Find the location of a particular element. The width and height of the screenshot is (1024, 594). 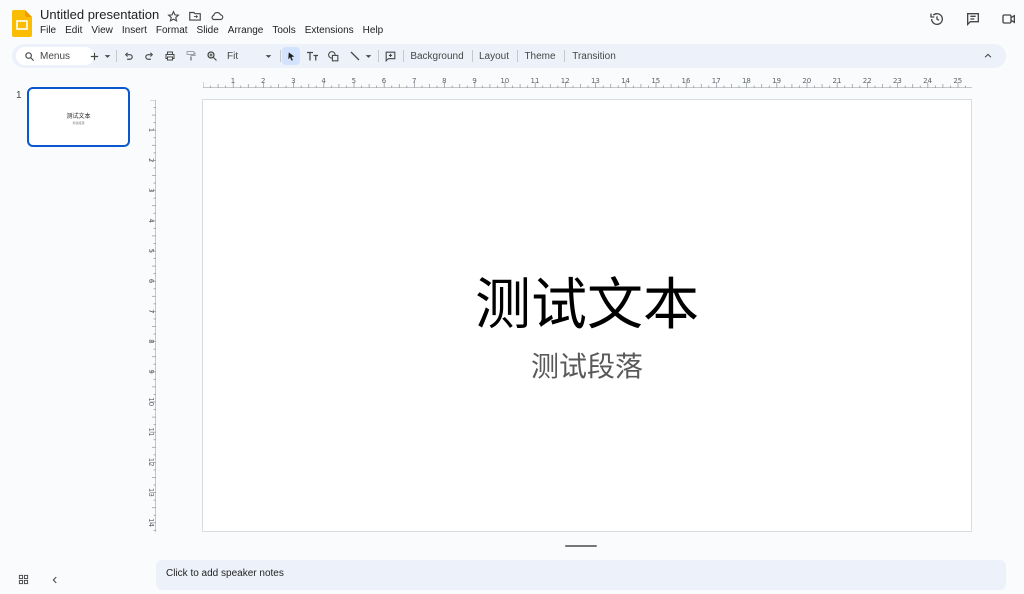

ruler-label: 22 is located at coordinates (867, 81).